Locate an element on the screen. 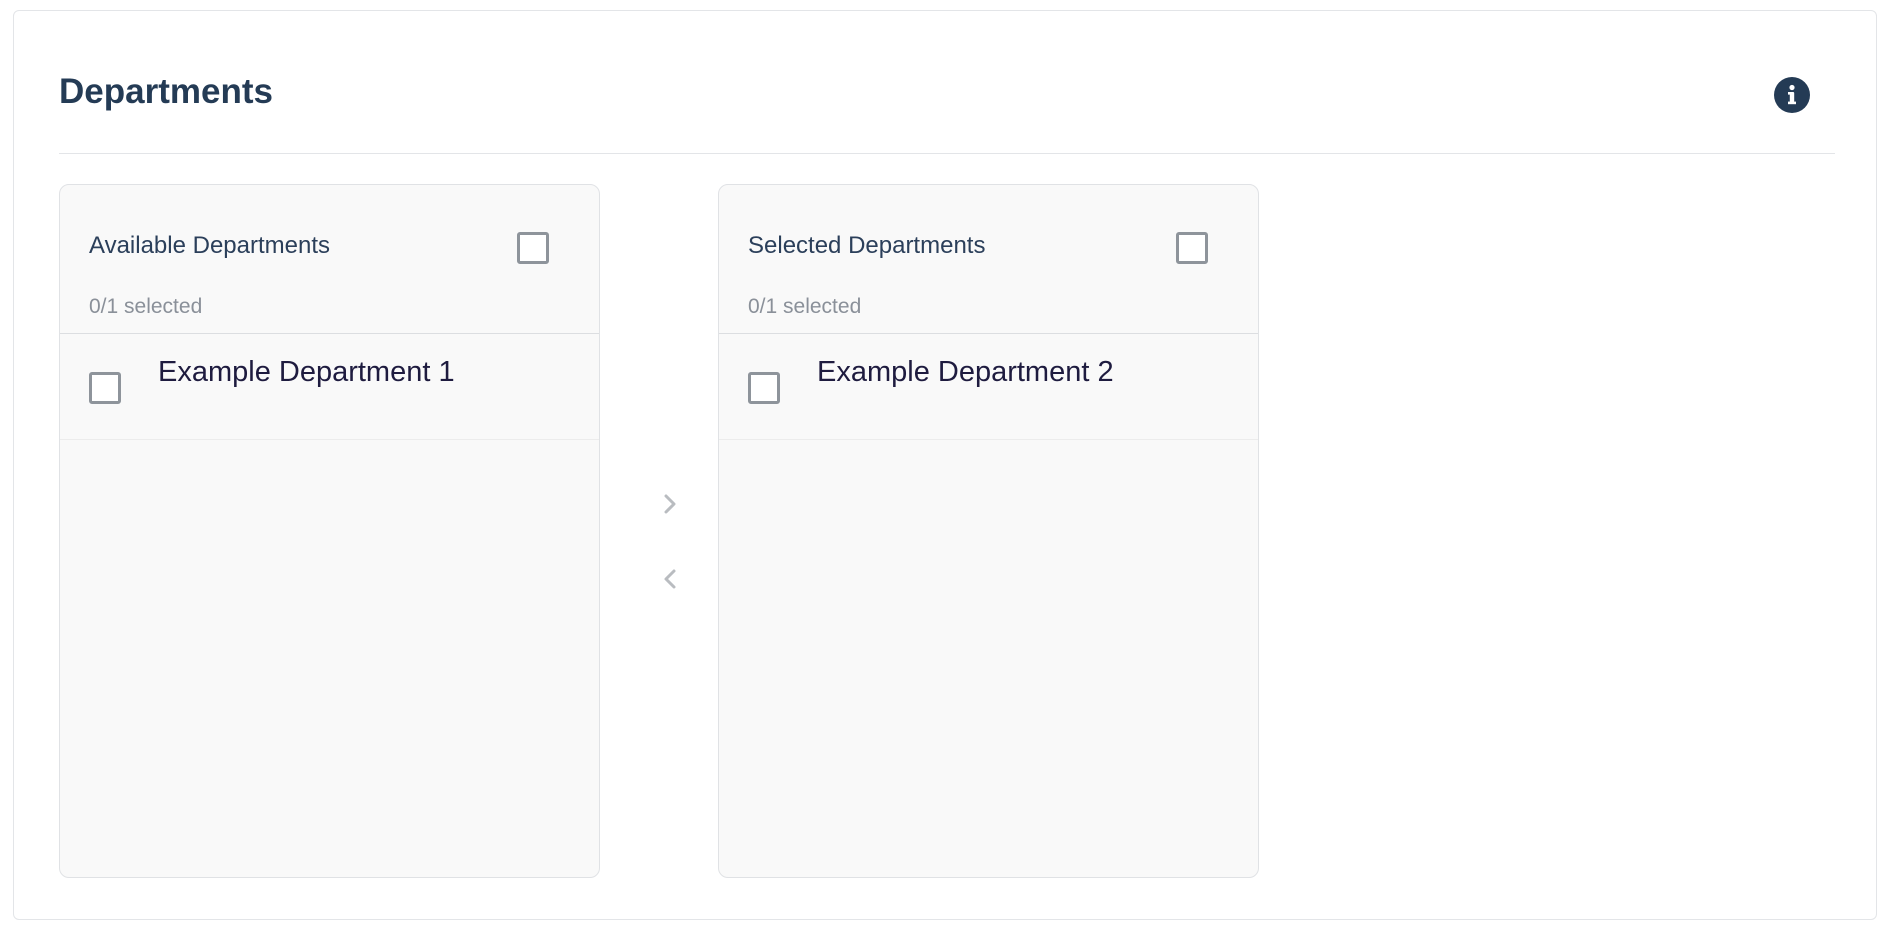  move-right-button is located at coordinates (670, 504).